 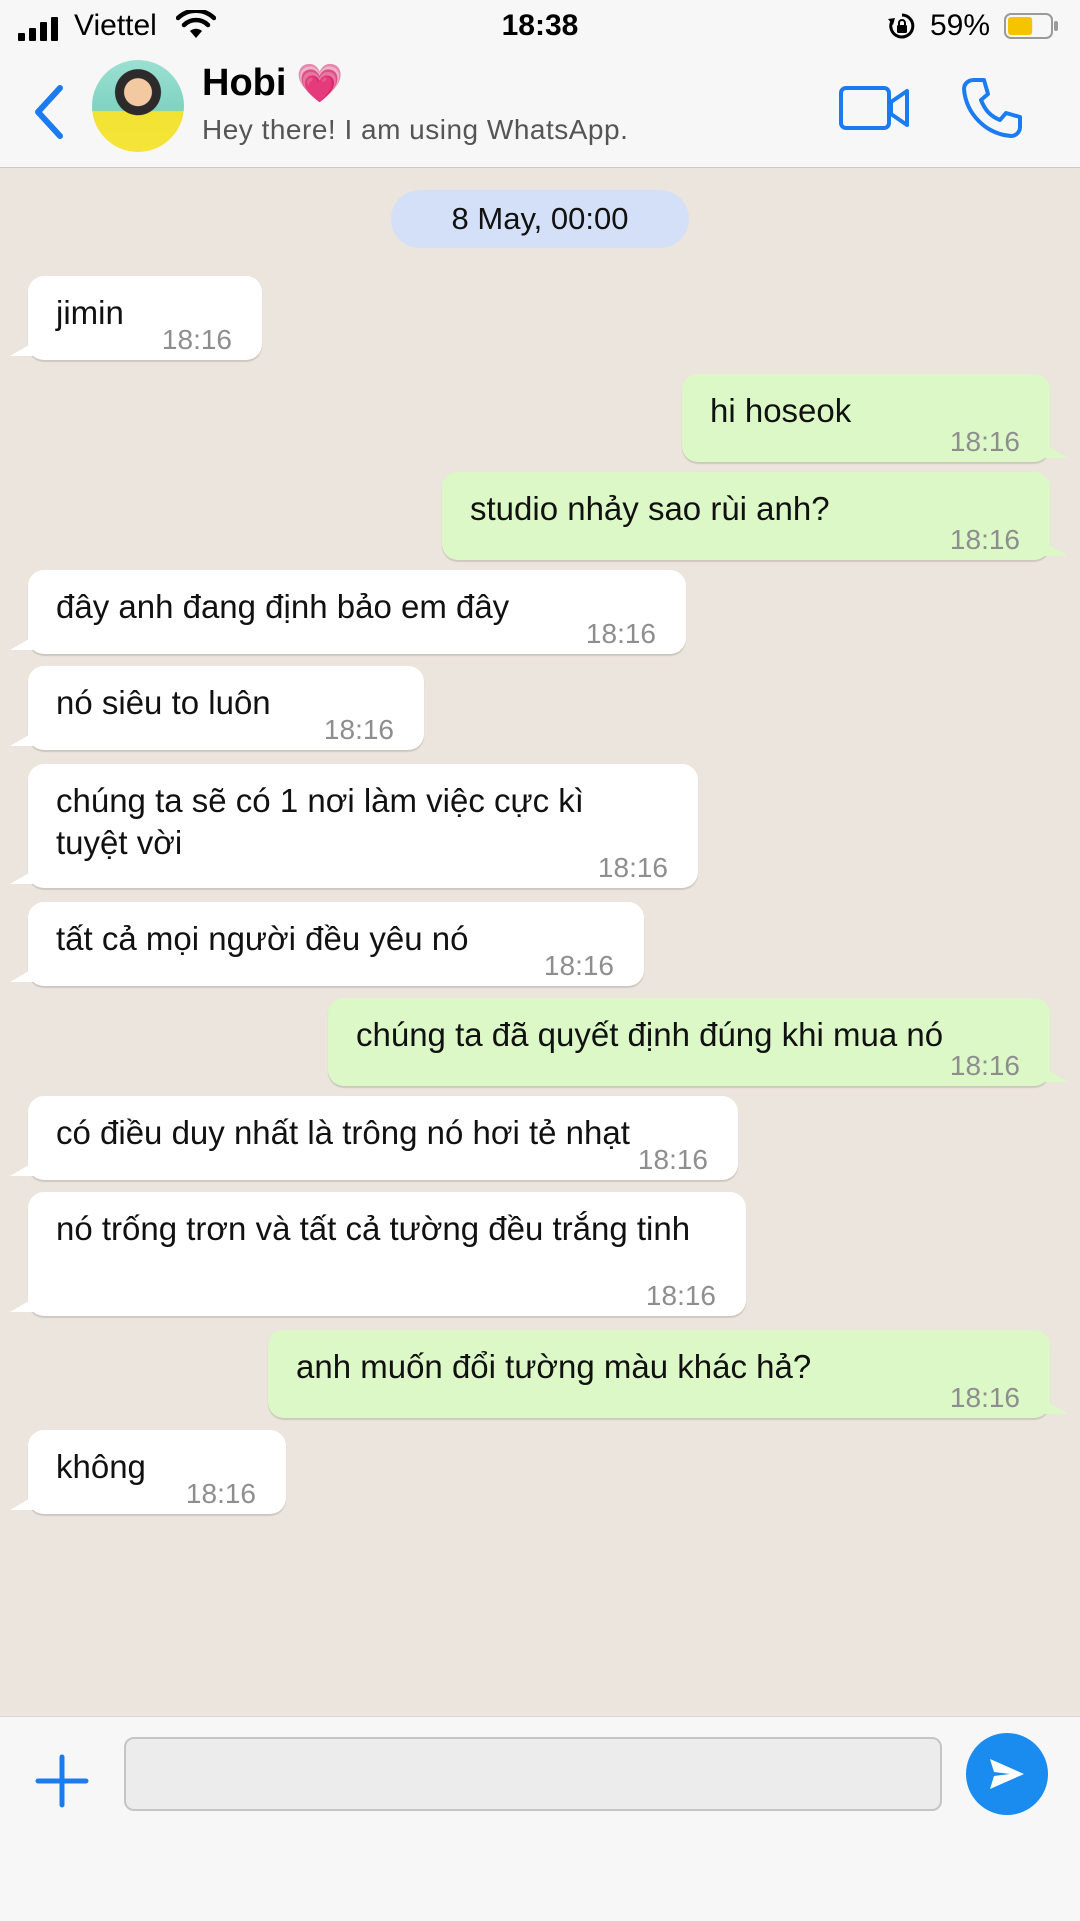 I want to click on plus-icon, so click(x=62, y=1781).